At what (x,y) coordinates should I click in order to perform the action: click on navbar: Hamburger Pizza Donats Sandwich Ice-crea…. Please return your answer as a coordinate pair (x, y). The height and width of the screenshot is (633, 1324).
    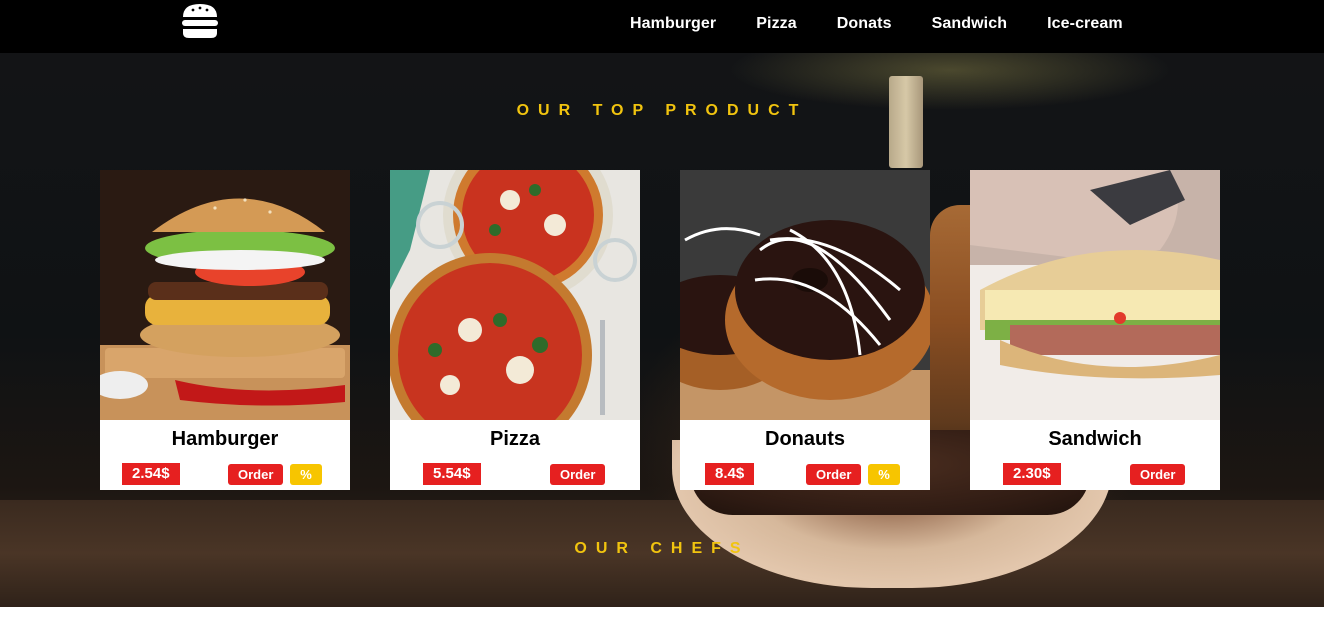
    Looking at the image, I should click on (662, 26).